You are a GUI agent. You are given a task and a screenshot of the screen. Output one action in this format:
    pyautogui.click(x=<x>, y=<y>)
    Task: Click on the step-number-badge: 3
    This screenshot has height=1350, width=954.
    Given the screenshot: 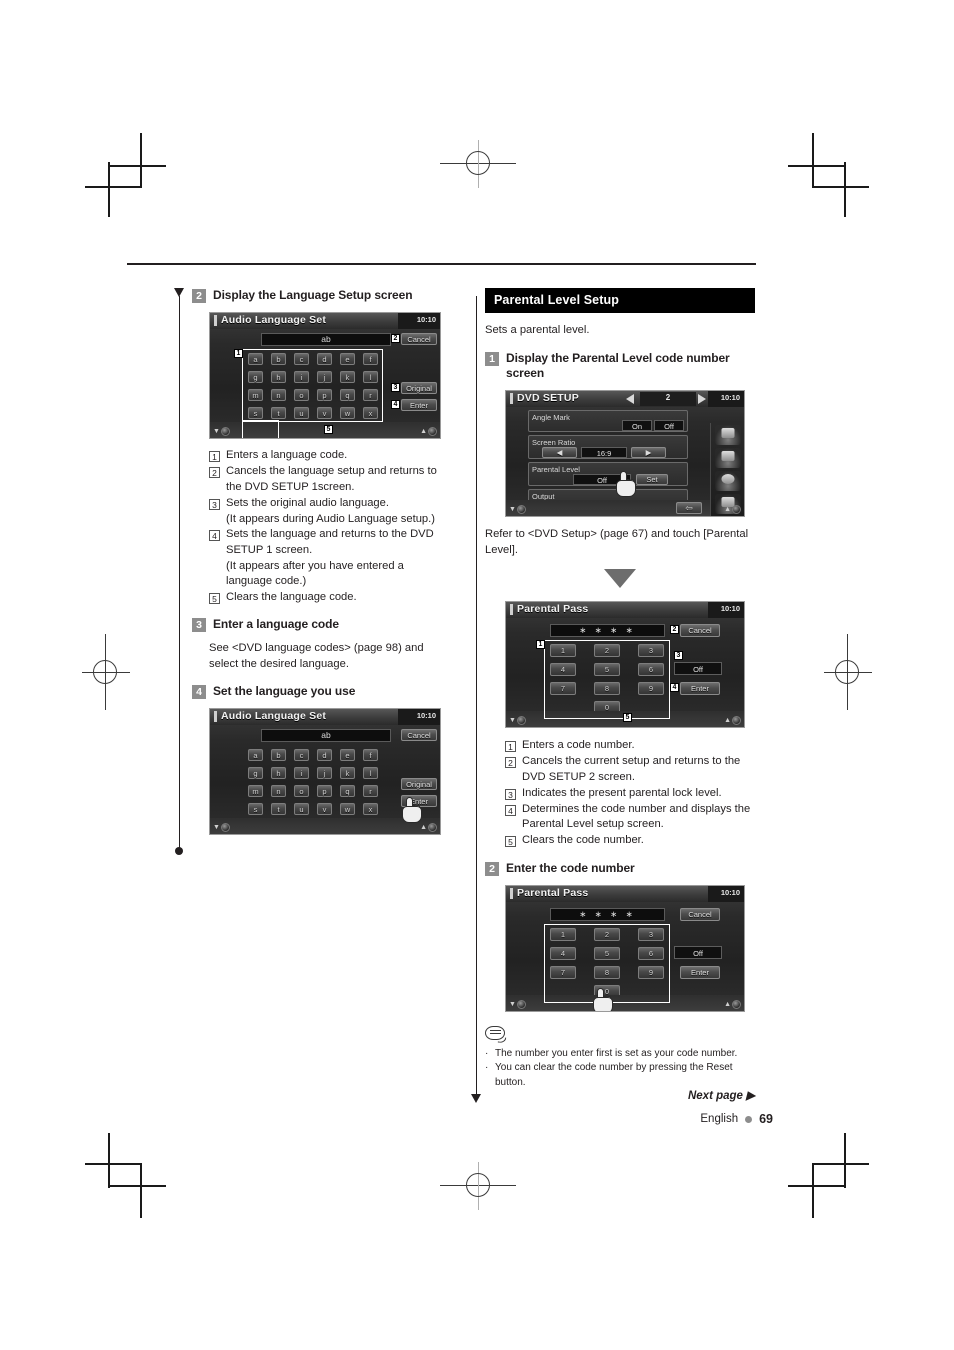 What is the action you would take?
    pyautogui.click(x=199, y=625)
    